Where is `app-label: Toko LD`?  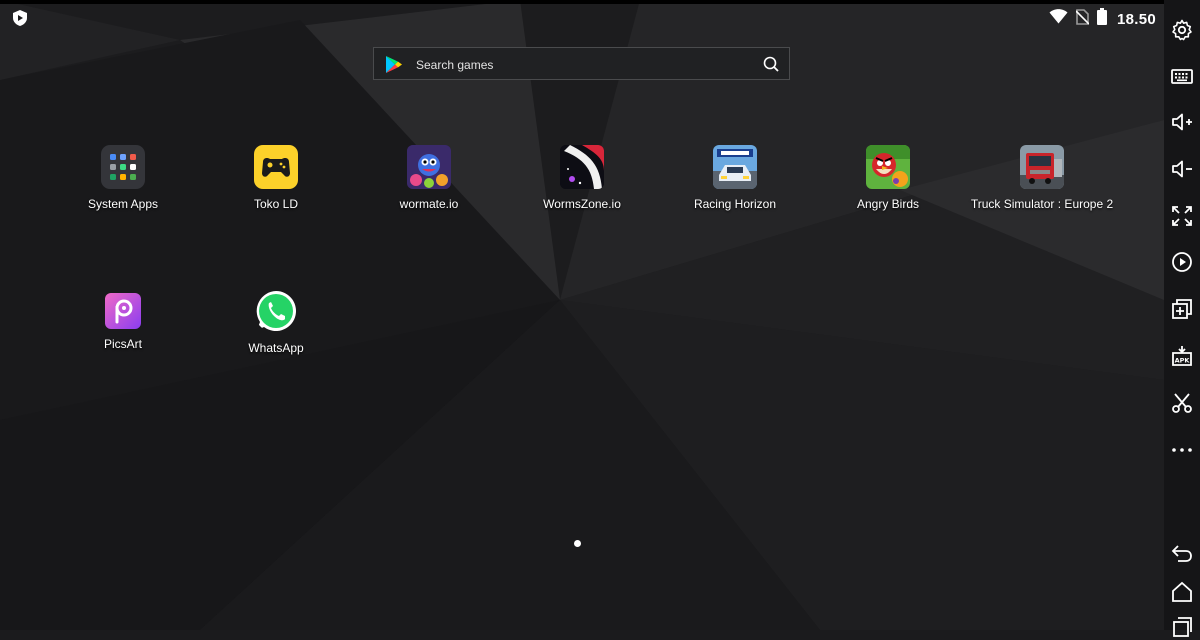
app-label: Toko LD is located at coordinates (276, 204).